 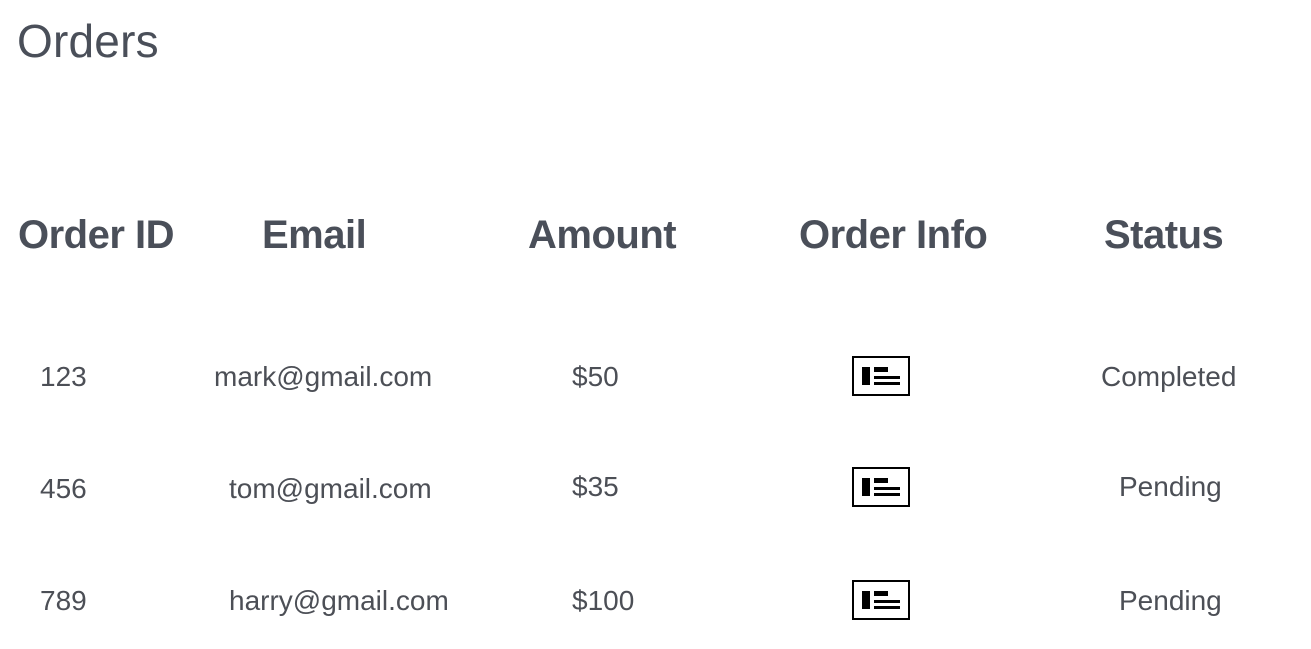 What do you see at coordinates (323, 376) in the screenshot?
I see `email-cell: mark@gmail.com` at bounding box center [323, 376].